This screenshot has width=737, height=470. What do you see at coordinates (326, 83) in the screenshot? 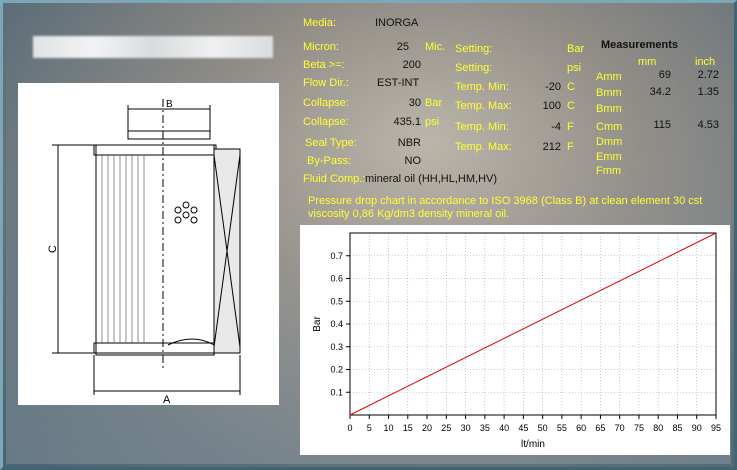
I see `flow-dir-label: Flow Dir.:` at bounding box center [326, 83].